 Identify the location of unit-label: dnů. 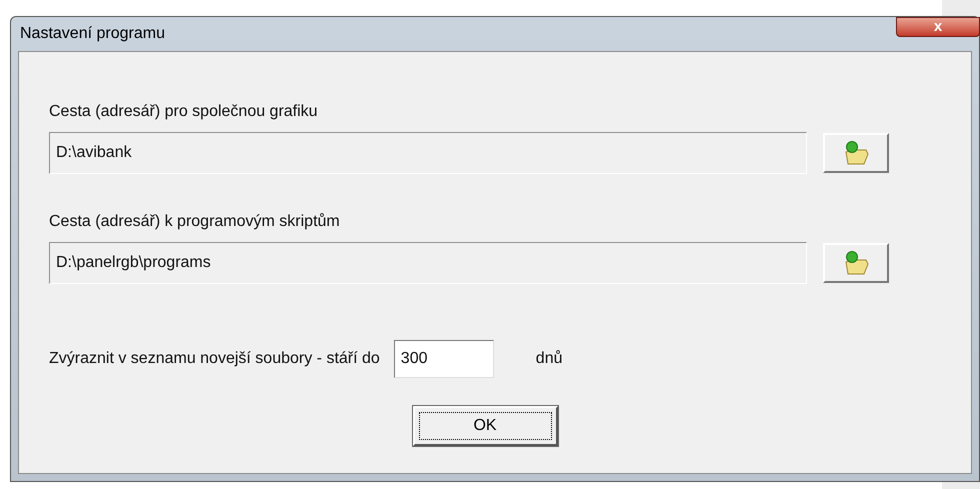
(549, 359).